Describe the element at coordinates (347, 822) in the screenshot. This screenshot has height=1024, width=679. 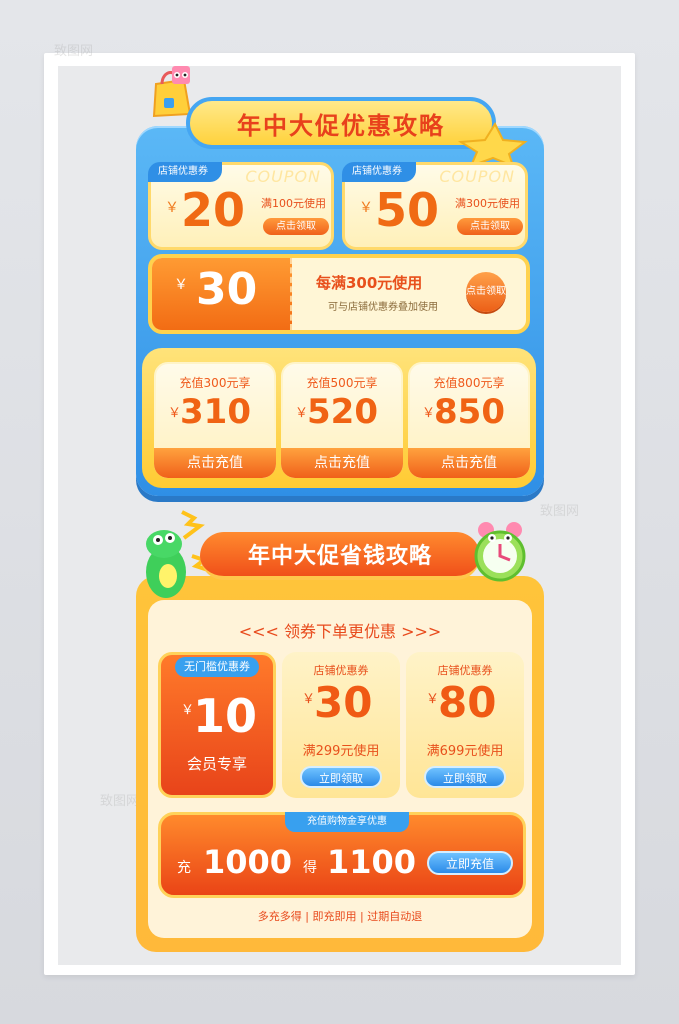
I see `topup-tag: 充值购物金享优惠` at that location.